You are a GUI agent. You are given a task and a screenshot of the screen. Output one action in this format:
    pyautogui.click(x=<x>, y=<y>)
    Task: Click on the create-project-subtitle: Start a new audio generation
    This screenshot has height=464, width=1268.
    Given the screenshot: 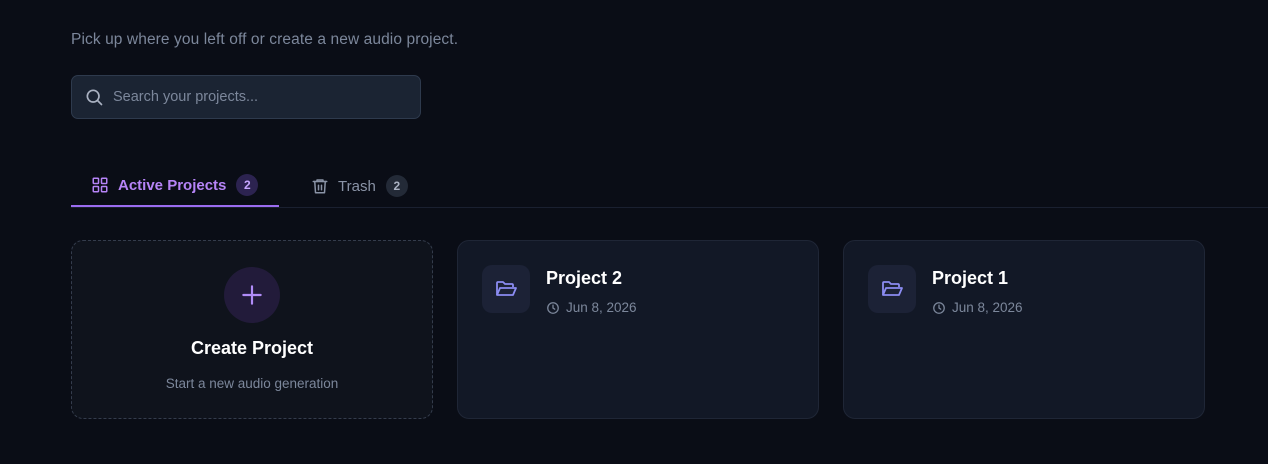 What is the action you would take?
    pyautogui.click(x=252, y=383)
    